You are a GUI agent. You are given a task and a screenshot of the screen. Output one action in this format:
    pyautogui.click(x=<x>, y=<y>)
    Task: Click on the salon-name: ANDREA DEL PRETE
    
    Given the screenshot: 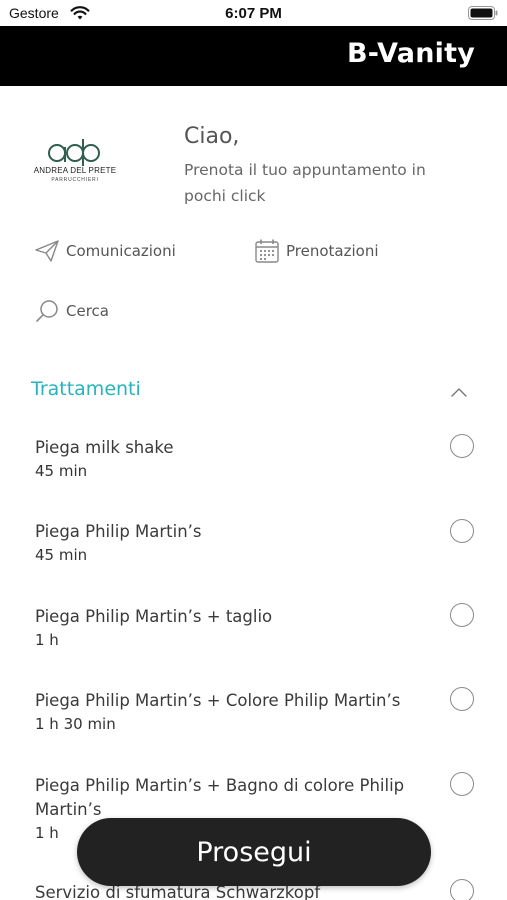 What is the action you would take?
    pyautogui.click(x=75, y=170)
    